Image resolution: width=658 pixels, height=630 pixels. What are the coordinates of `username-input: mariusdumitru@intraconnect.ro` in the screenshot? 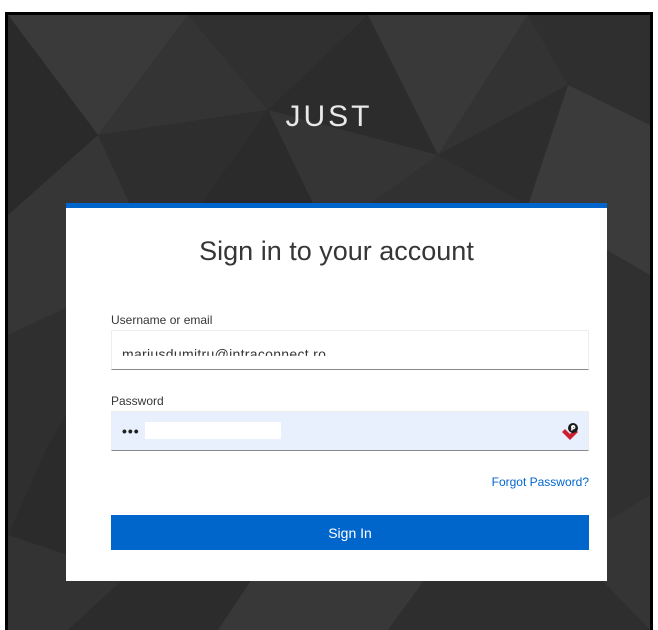 It's located at (350, 350).